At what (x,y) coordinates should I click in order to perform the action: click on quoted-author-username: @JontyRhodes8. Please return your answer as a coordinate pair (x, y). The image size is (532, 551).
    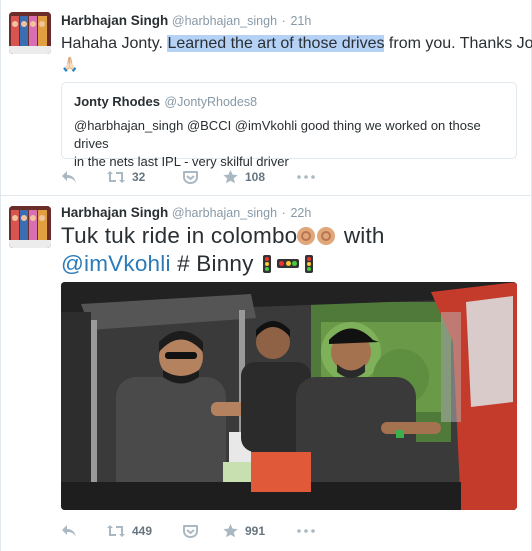
    Looking at the image, I should click on (210, 102).